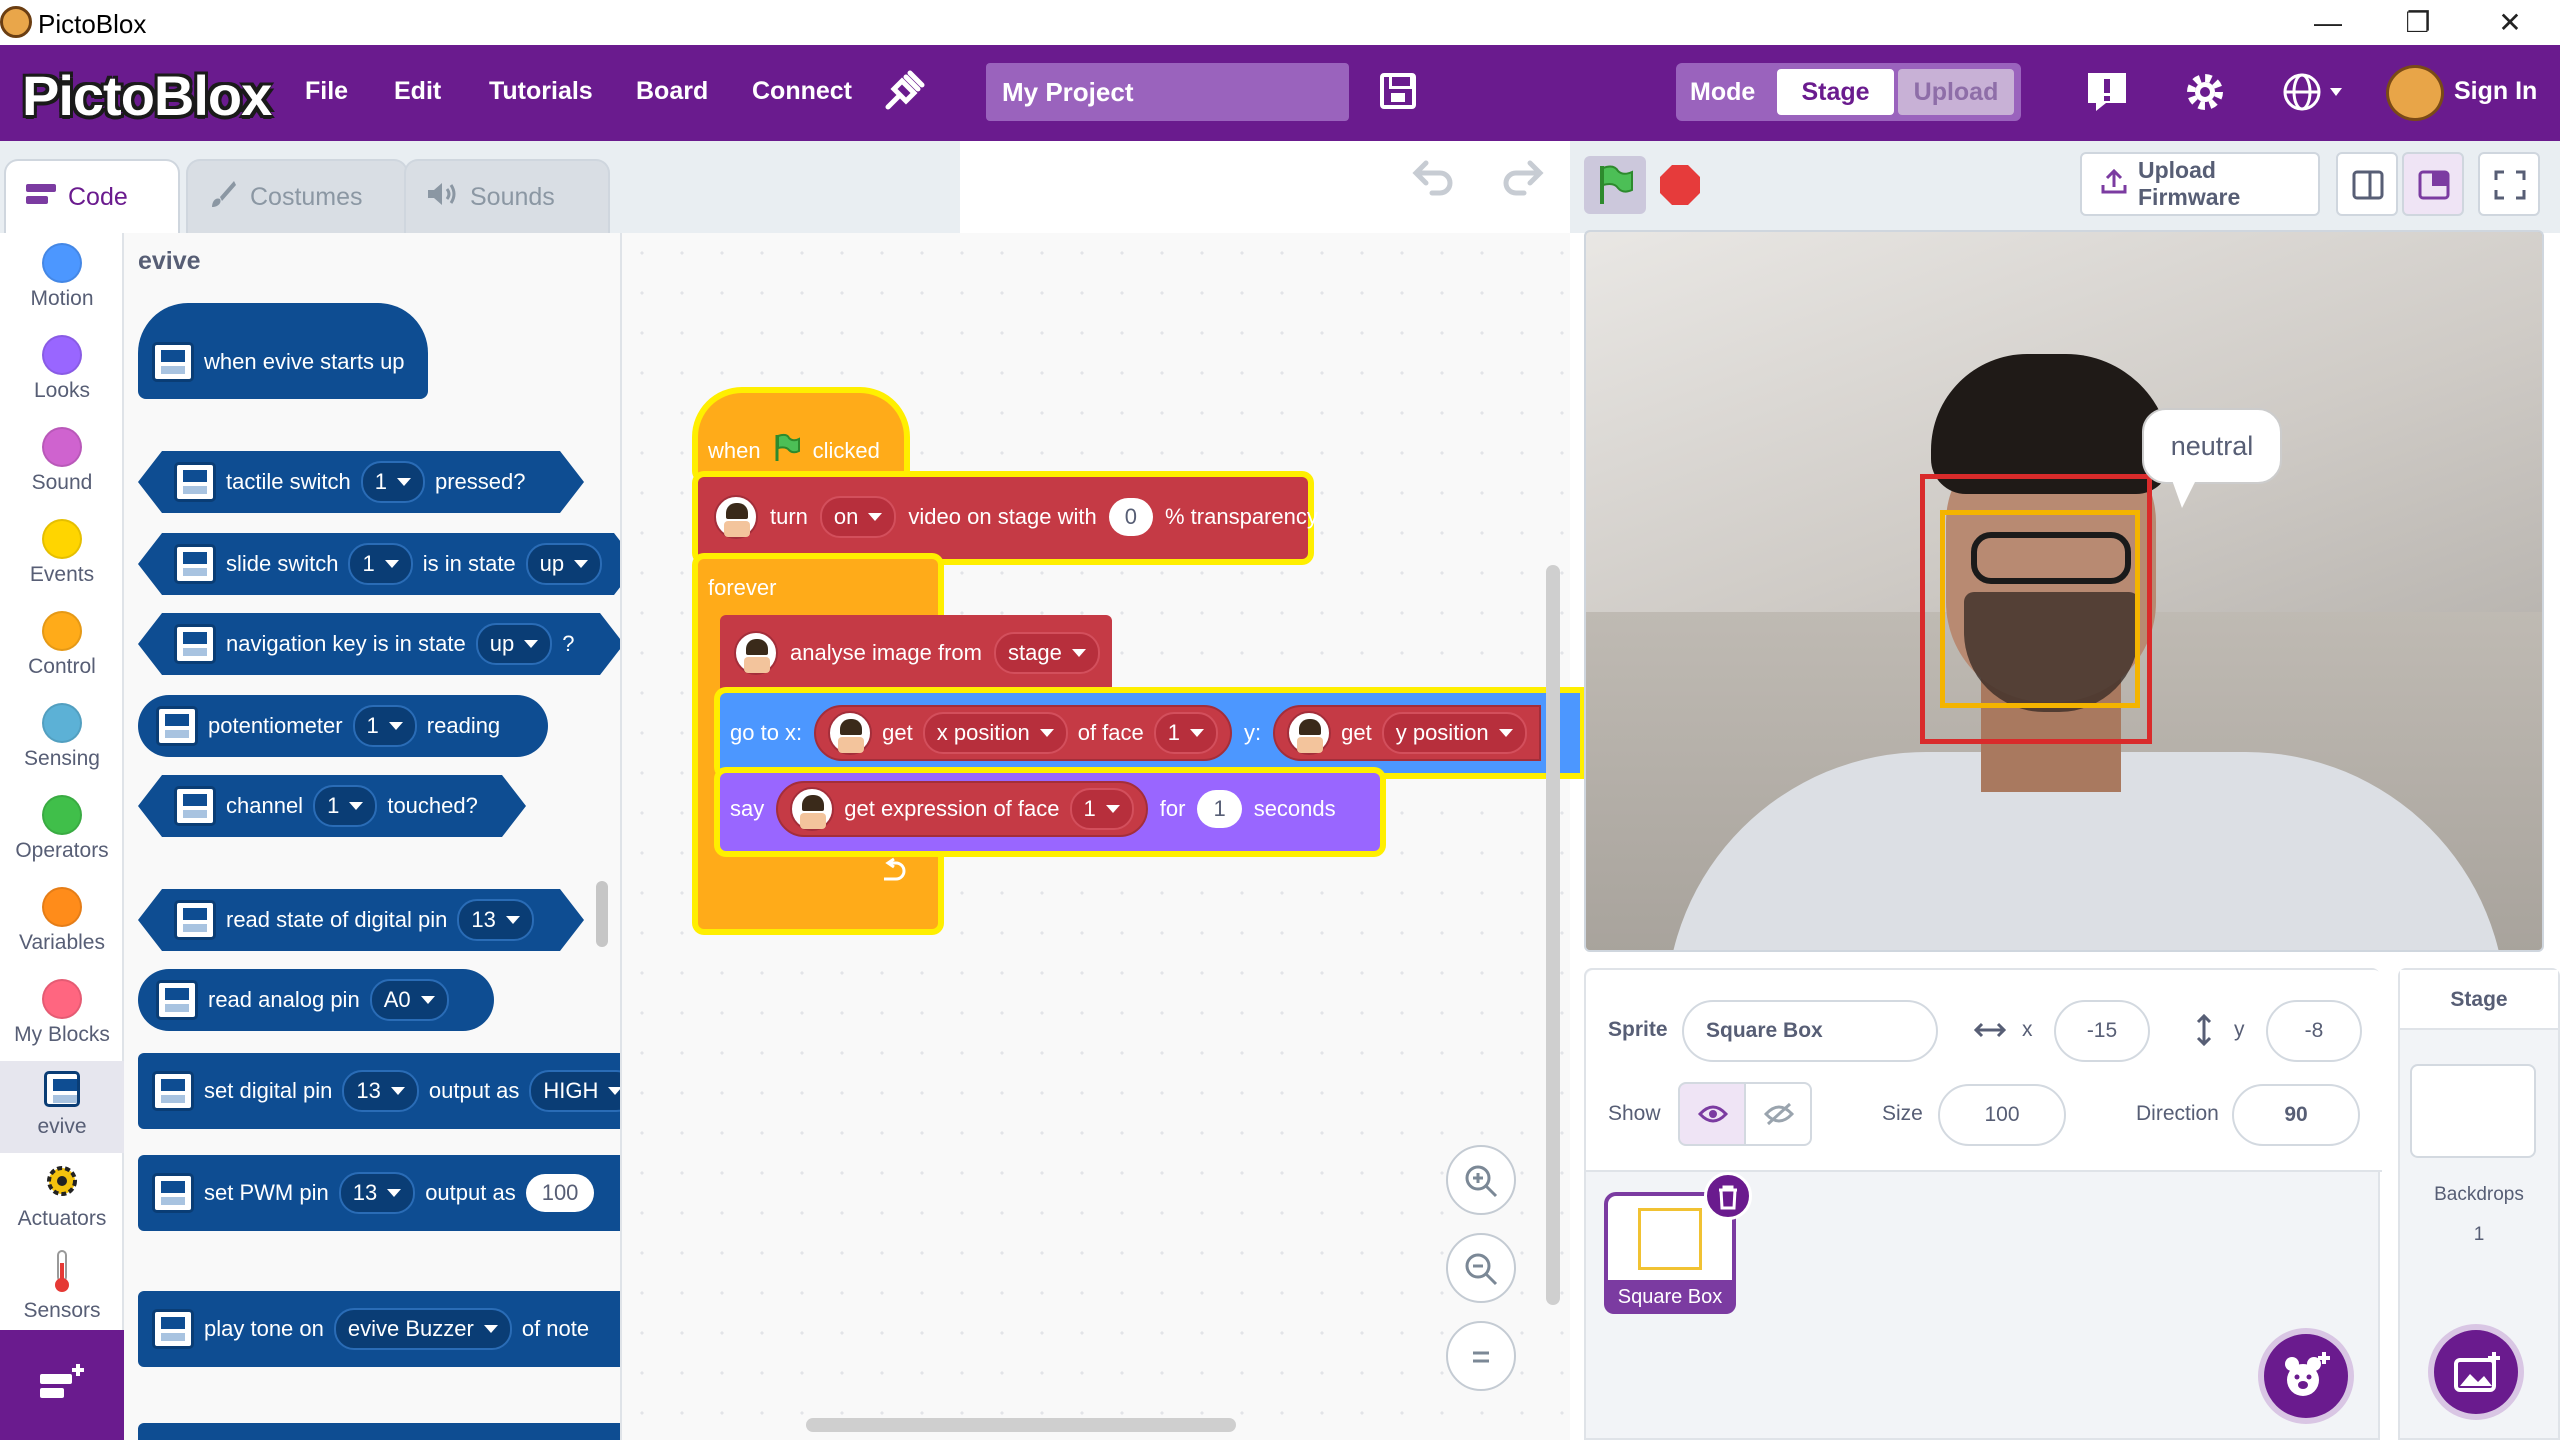 The image size is (2560, 1440). I want to click on palette-scrollbar, so click(602, 914).